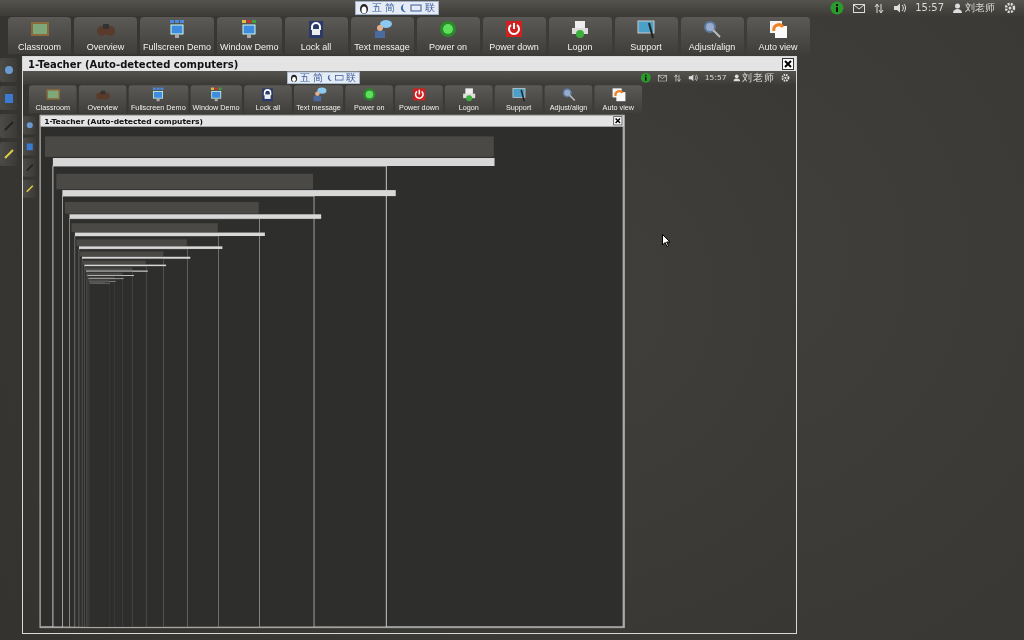  Describe the element at coordinates (133, 64) in the screenshot. I see `window-title: 1-Teacher (Auto-detected computers)` at that location.